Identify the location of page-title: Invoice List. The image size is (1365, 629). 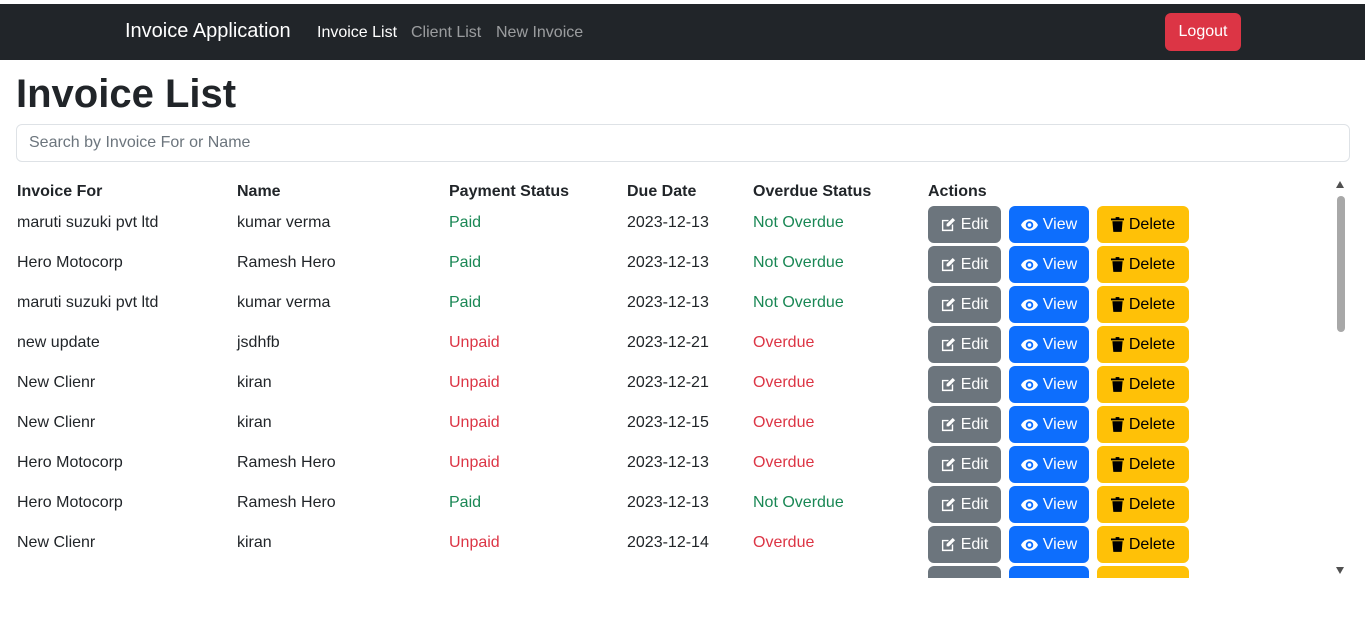
(126, 94).